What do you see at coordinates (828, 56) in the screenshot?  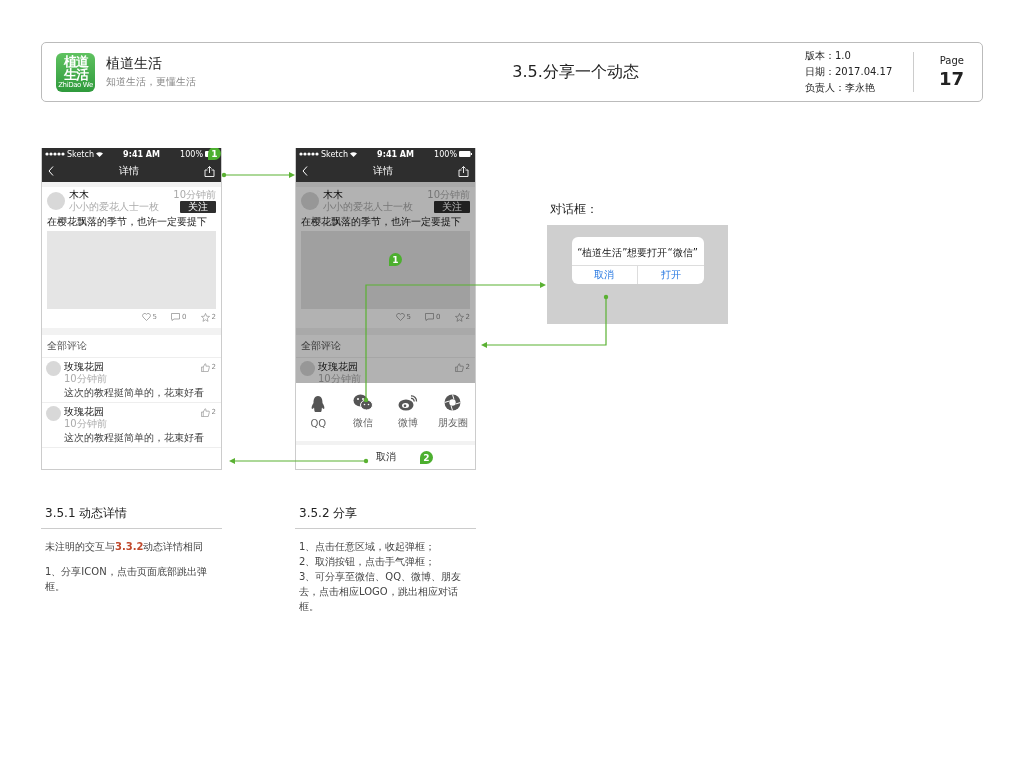 I see `meta-line: 版本：1.0` at bounding box center [828, 56].